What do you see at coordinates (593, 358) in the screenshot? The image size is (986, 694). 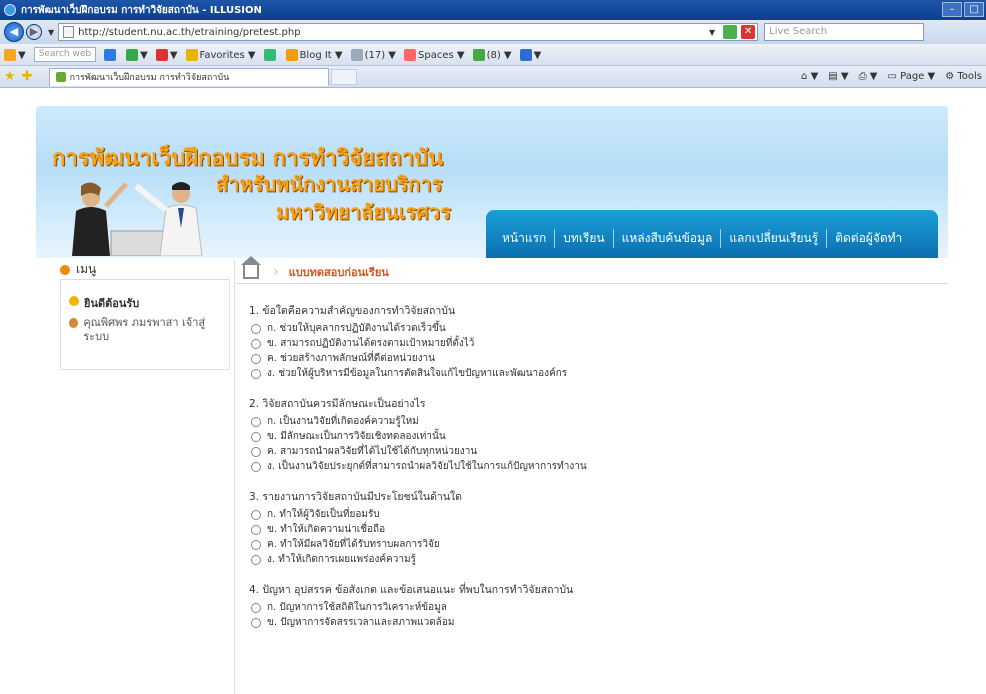 I see `answer-option: ค. ช่วยสร้างภาพลักษณ์ที่ดีต่อหน่วยงาน` at bounding box center [593, 358].